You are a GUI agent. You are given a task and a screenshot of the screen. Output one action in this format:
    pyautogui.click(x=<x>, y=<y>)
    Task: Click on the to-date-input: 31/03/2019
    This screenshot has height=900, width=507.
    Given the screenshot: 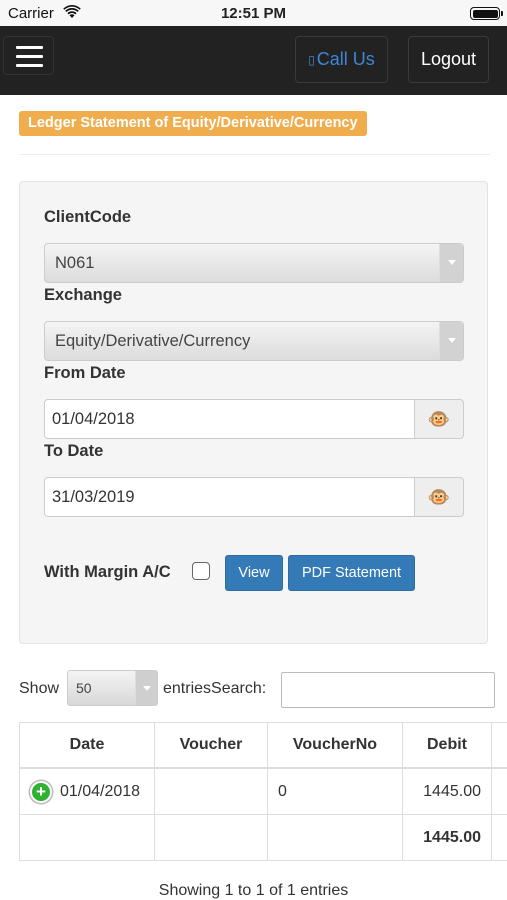 What is the action you would take?
    pyautogui.click(x=229, y=497)
    